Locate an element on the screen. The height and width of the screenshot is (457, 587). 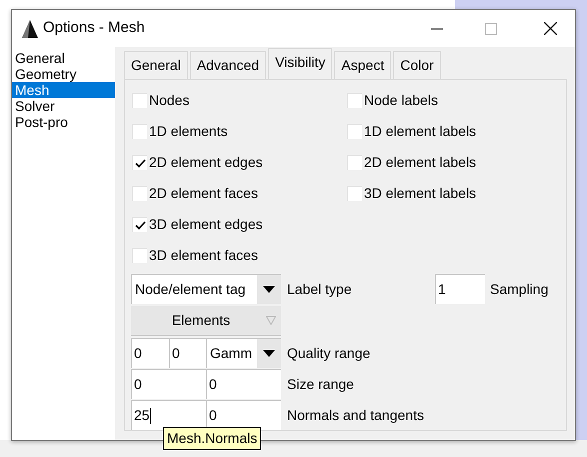
checkbox-label: 1D element labels is located at coordinates (420, 131).